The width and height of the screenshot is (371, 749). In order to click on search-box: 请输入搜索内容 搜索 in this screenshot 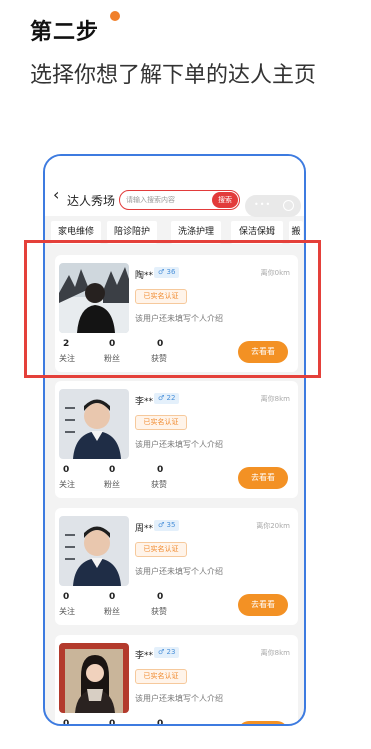, I will do `click(179, 200)`.